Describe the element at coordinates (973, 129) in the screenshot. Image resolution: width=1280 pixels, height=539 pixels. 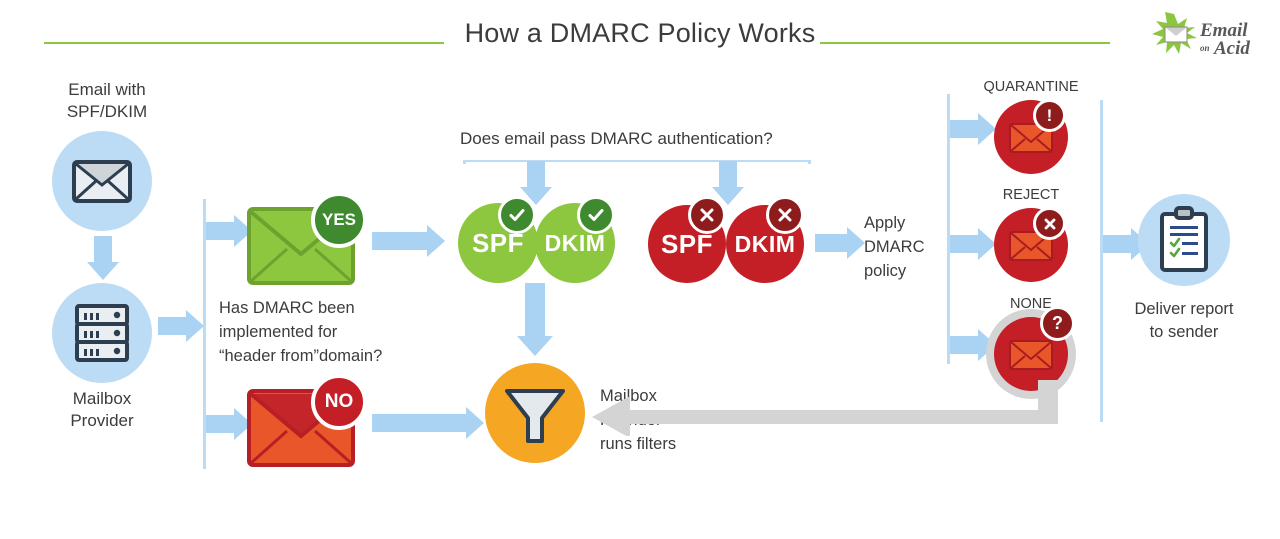
I see `arrow-branch-quarantine` at that location.